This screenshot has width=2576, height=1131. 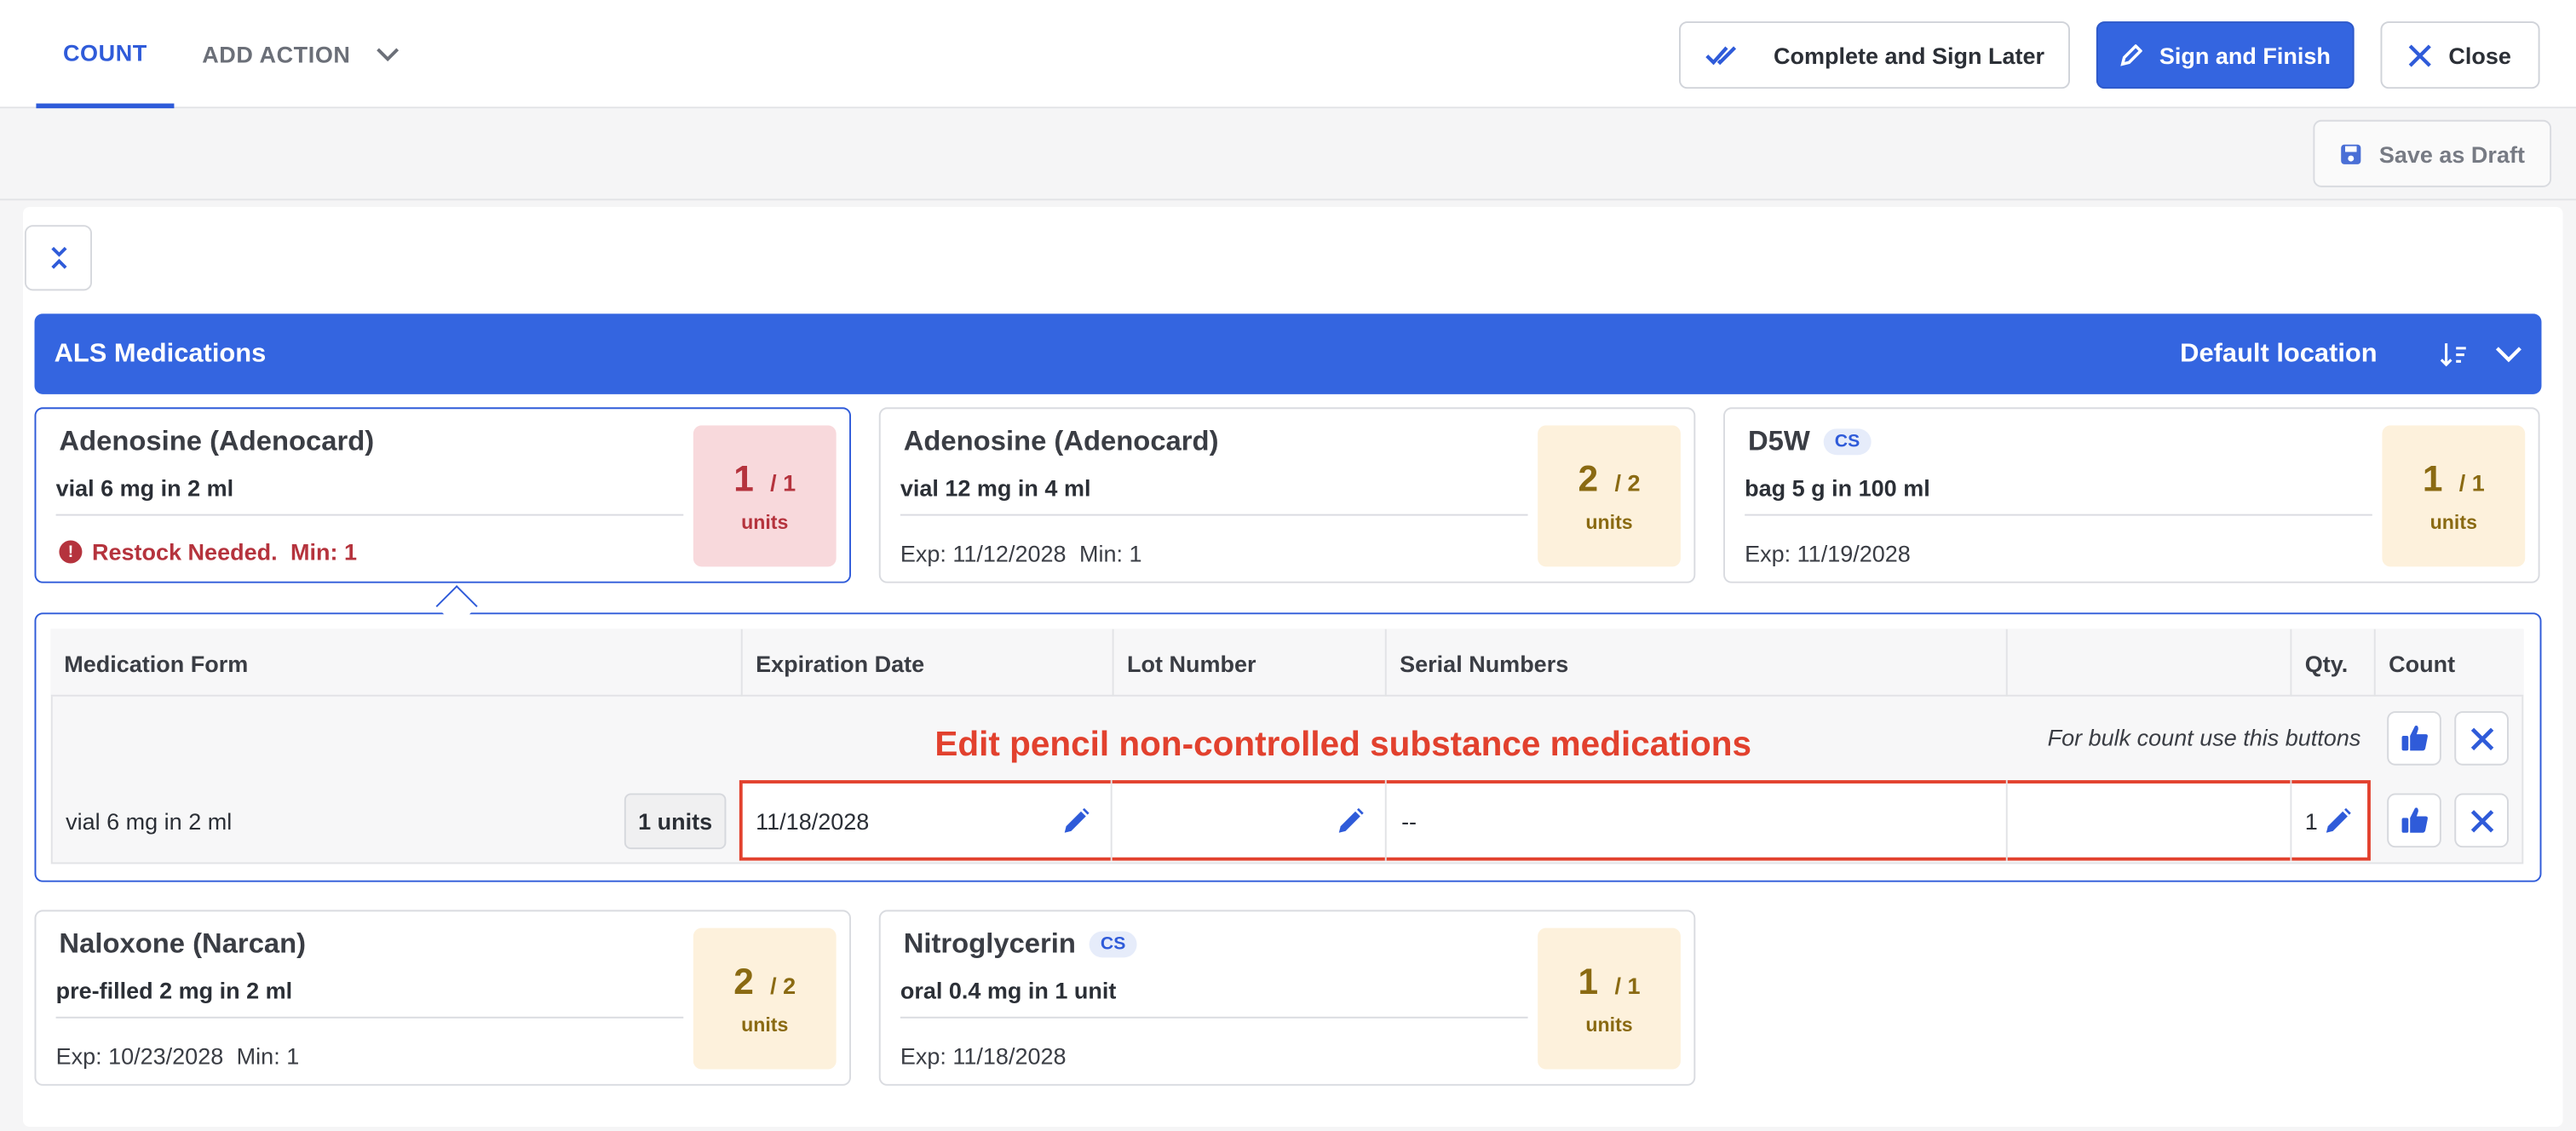 I want to click on column-header: Serial Numbers, so click(x=1695, y=663).